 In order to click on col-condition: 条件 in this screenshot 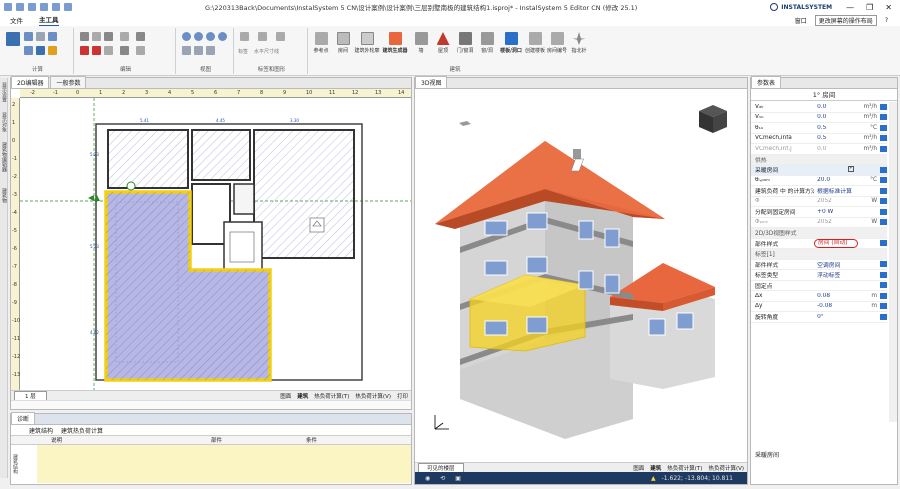, I will do `click(311, 440)`.